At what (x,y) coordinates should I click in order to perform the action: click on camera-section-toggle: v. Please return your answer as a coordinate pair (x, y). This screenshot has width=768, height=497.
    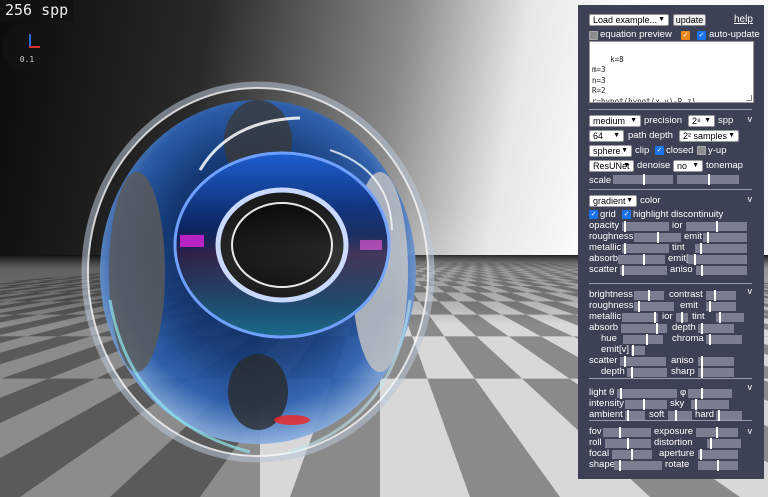
    Looking at the image, I should click on (750, 431).